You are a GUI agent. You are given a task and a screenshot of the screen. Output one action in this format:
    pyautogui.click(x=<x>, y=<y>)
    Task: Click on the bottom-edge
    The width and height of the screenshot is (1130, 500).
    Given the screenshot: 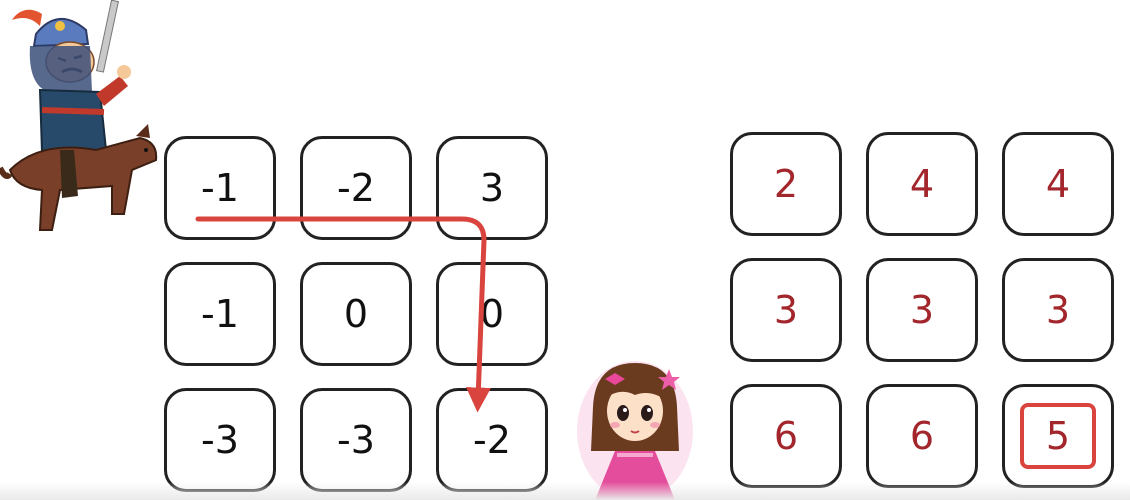 What is the action you would take?
    pyautogui.click(x=565, y=491)
    